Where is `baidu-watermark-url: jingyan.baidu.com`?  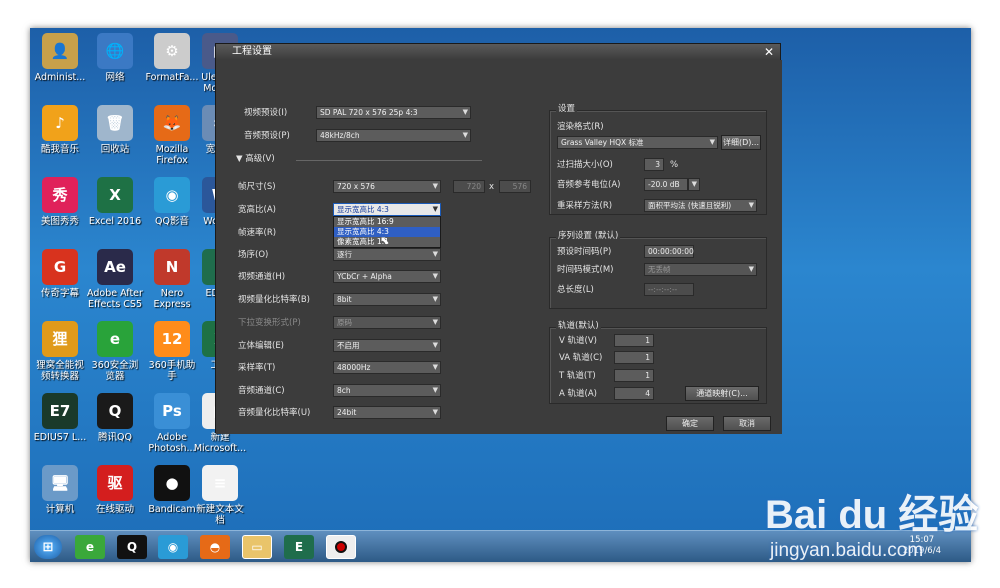 baidu-watermark-url: jingyan.baidu.com is located at coordinates (847, 550).